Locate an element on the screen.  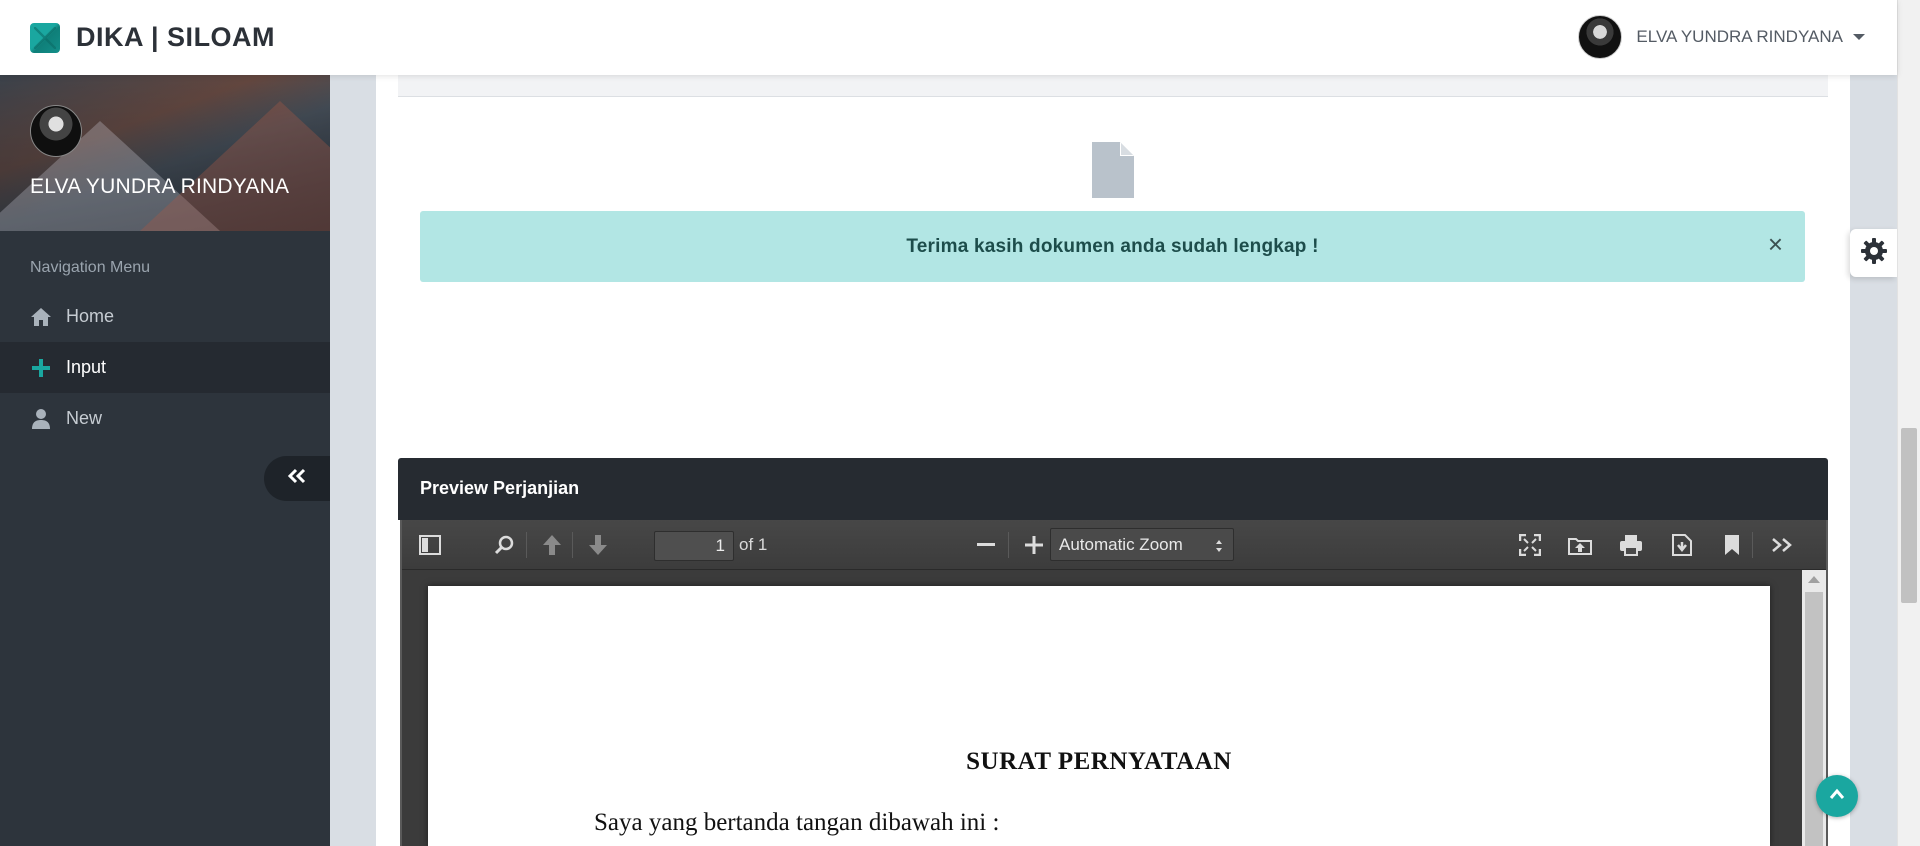
page-scrollbar-thumb is located at coordinates (1909, 515).